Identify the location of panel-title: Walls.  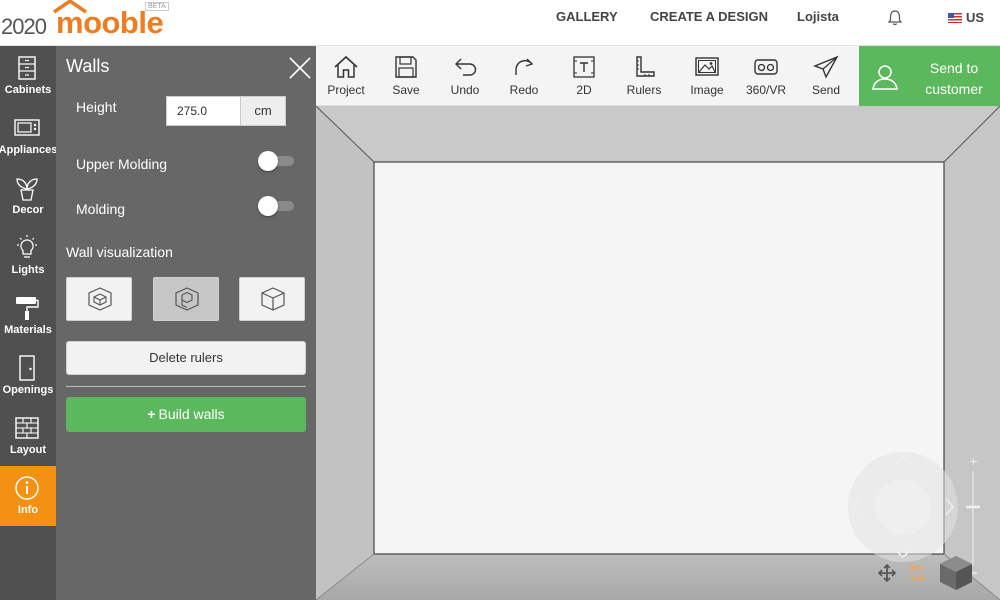
(88, 66).